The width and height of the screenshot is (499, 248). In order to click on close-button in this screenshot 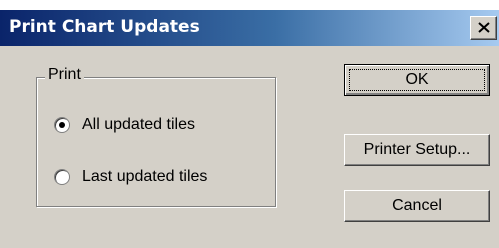, I will do `click(483, 28)`.